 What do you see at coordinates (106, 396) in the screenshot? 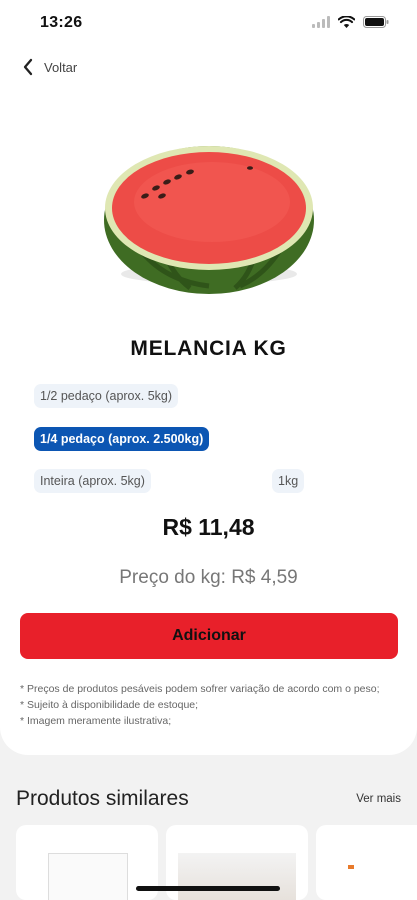
I see `option-half-piece: 1/2 pedaço (aprox. 5kg)` at bounding box center [106, 396].